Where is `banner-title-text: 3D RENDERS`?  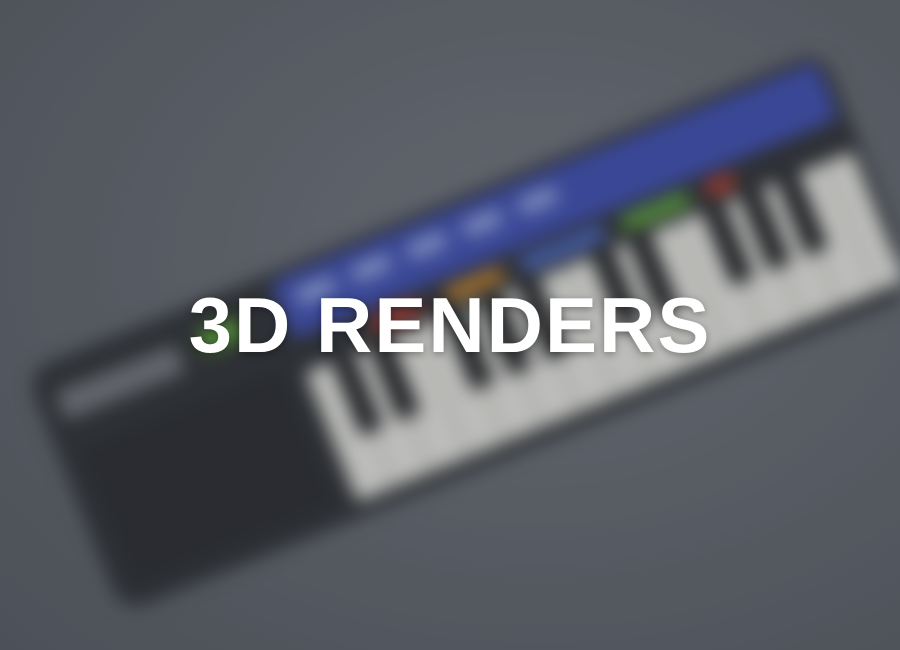 banner-title-text: 3D RENDERS is located at coordinates (450, 324).